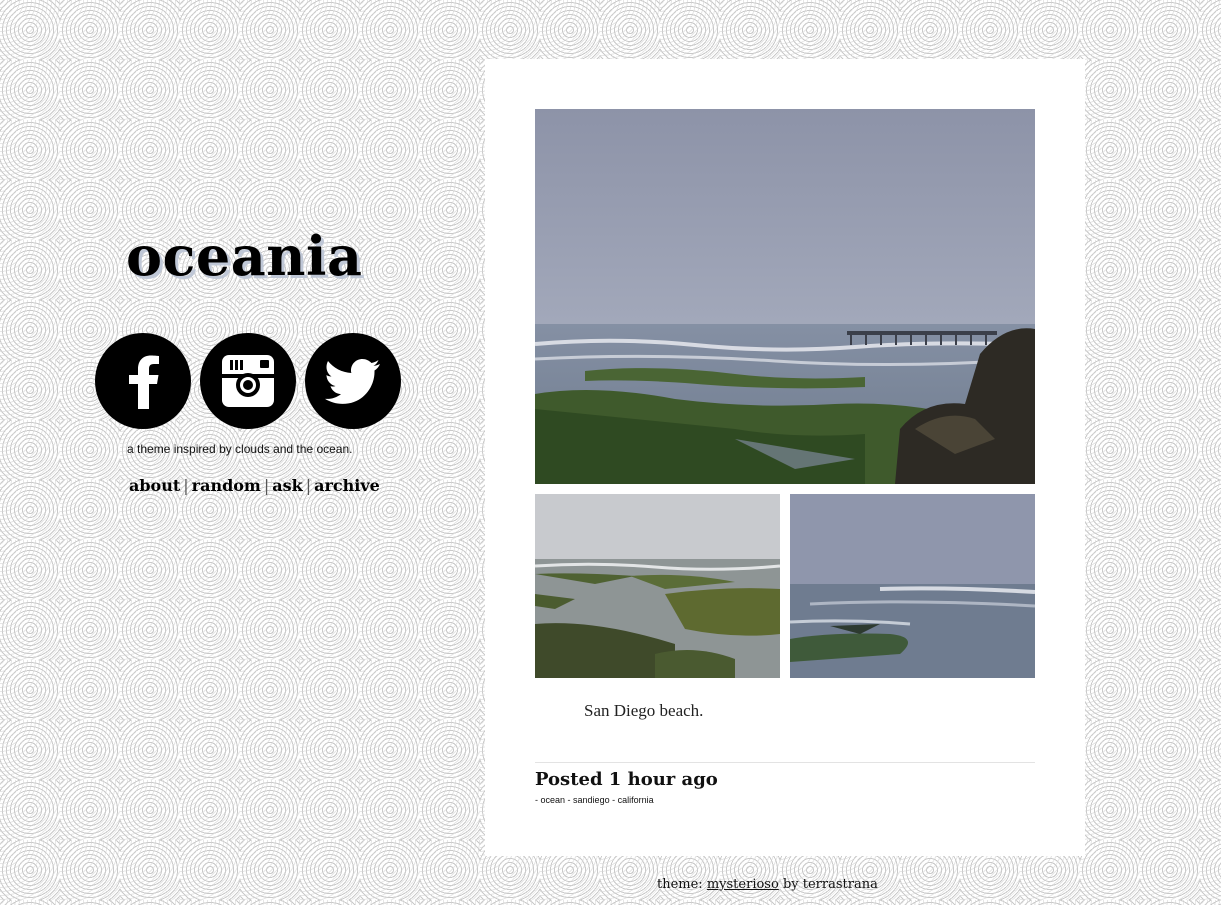  I want to click on twitter-button, so click(353, 381).